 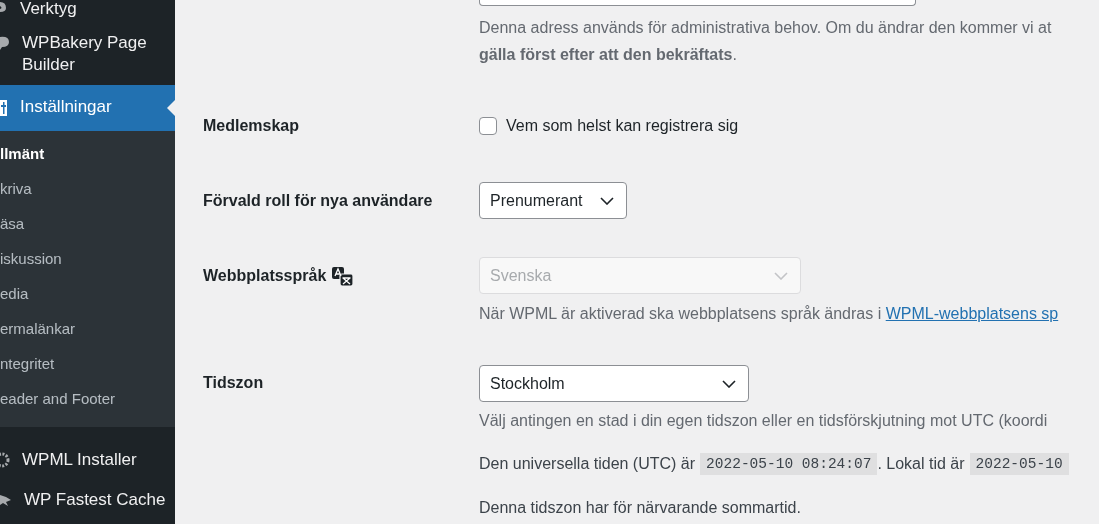 What do you see at coordinates (234, 383) in the screenshot?
I see `field-label: Tidszon` at bounding box center [234, 383].